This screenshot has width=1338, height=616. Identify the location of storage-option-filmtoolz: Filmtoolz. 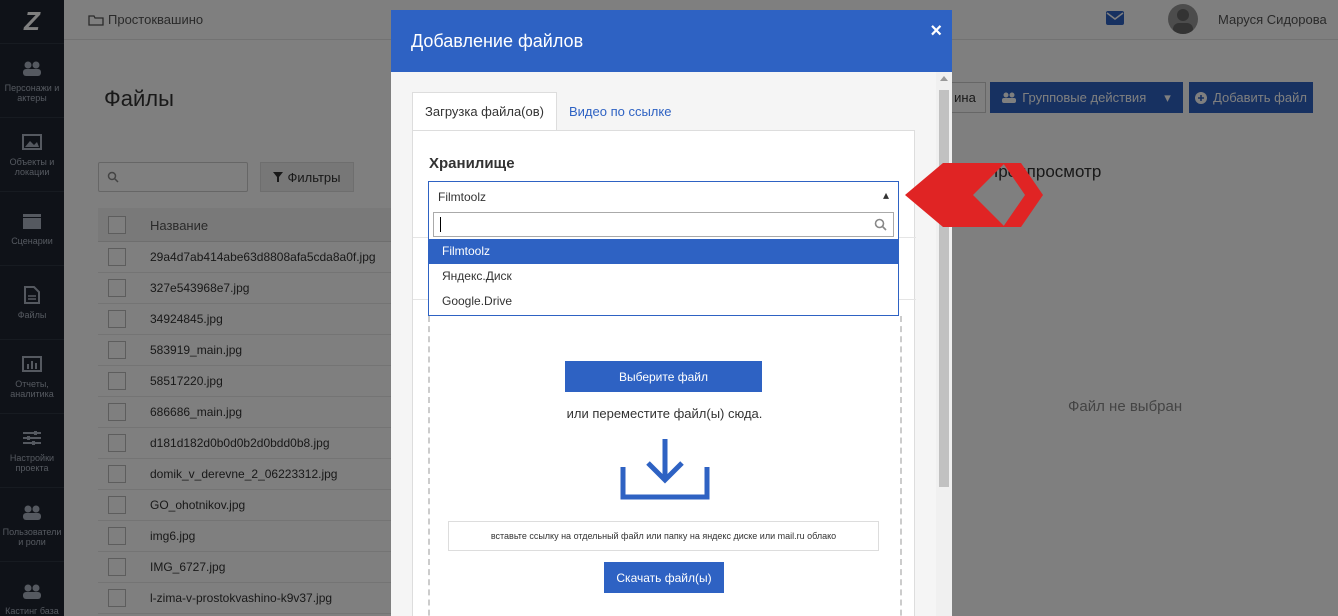
(663, 251).